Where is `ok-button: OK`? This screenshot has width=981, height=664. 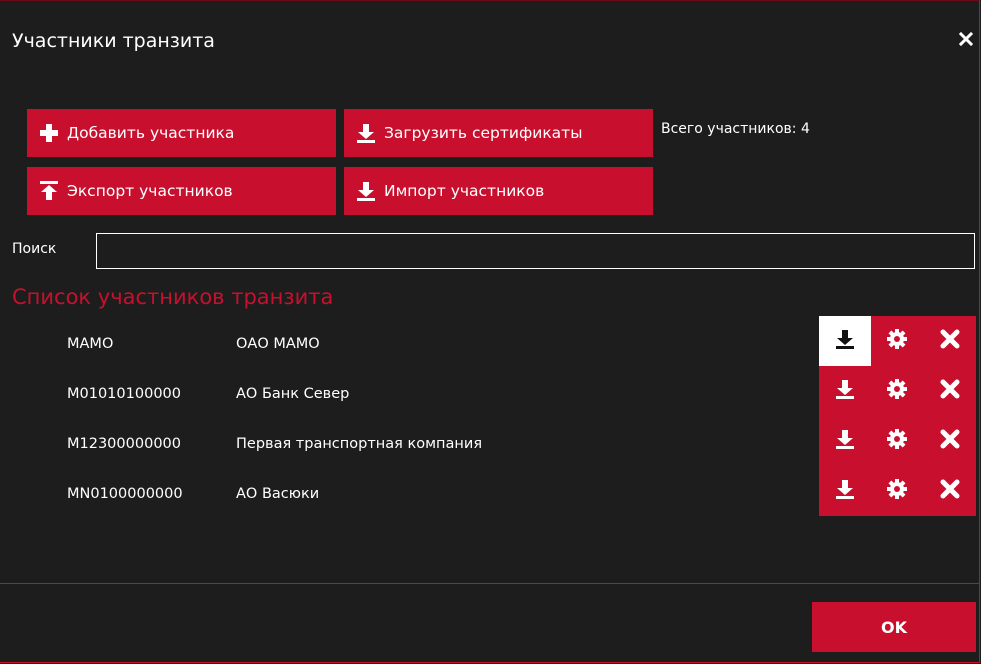 ok-button: OK is located at coordinates (894, 627).